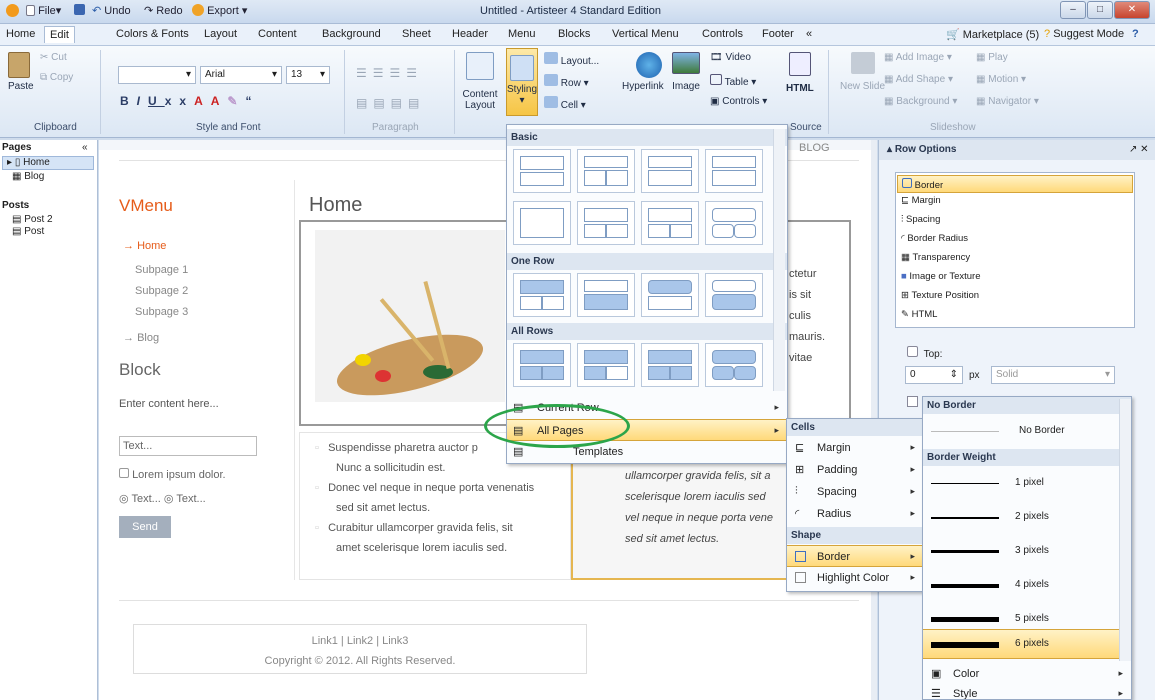  Describe the element at coordinates (1027, 644) in the screenshot. I see `border-option-6: 6 pixels` at that location.